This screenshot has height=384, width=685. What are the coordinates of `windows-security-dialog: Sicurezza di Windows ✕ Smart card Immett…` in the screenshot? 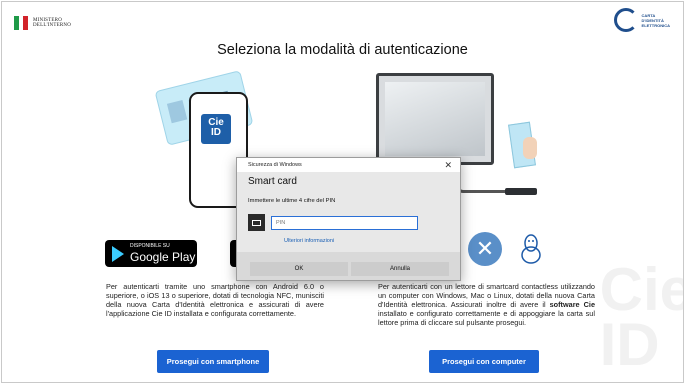 It's located at (348, 219).